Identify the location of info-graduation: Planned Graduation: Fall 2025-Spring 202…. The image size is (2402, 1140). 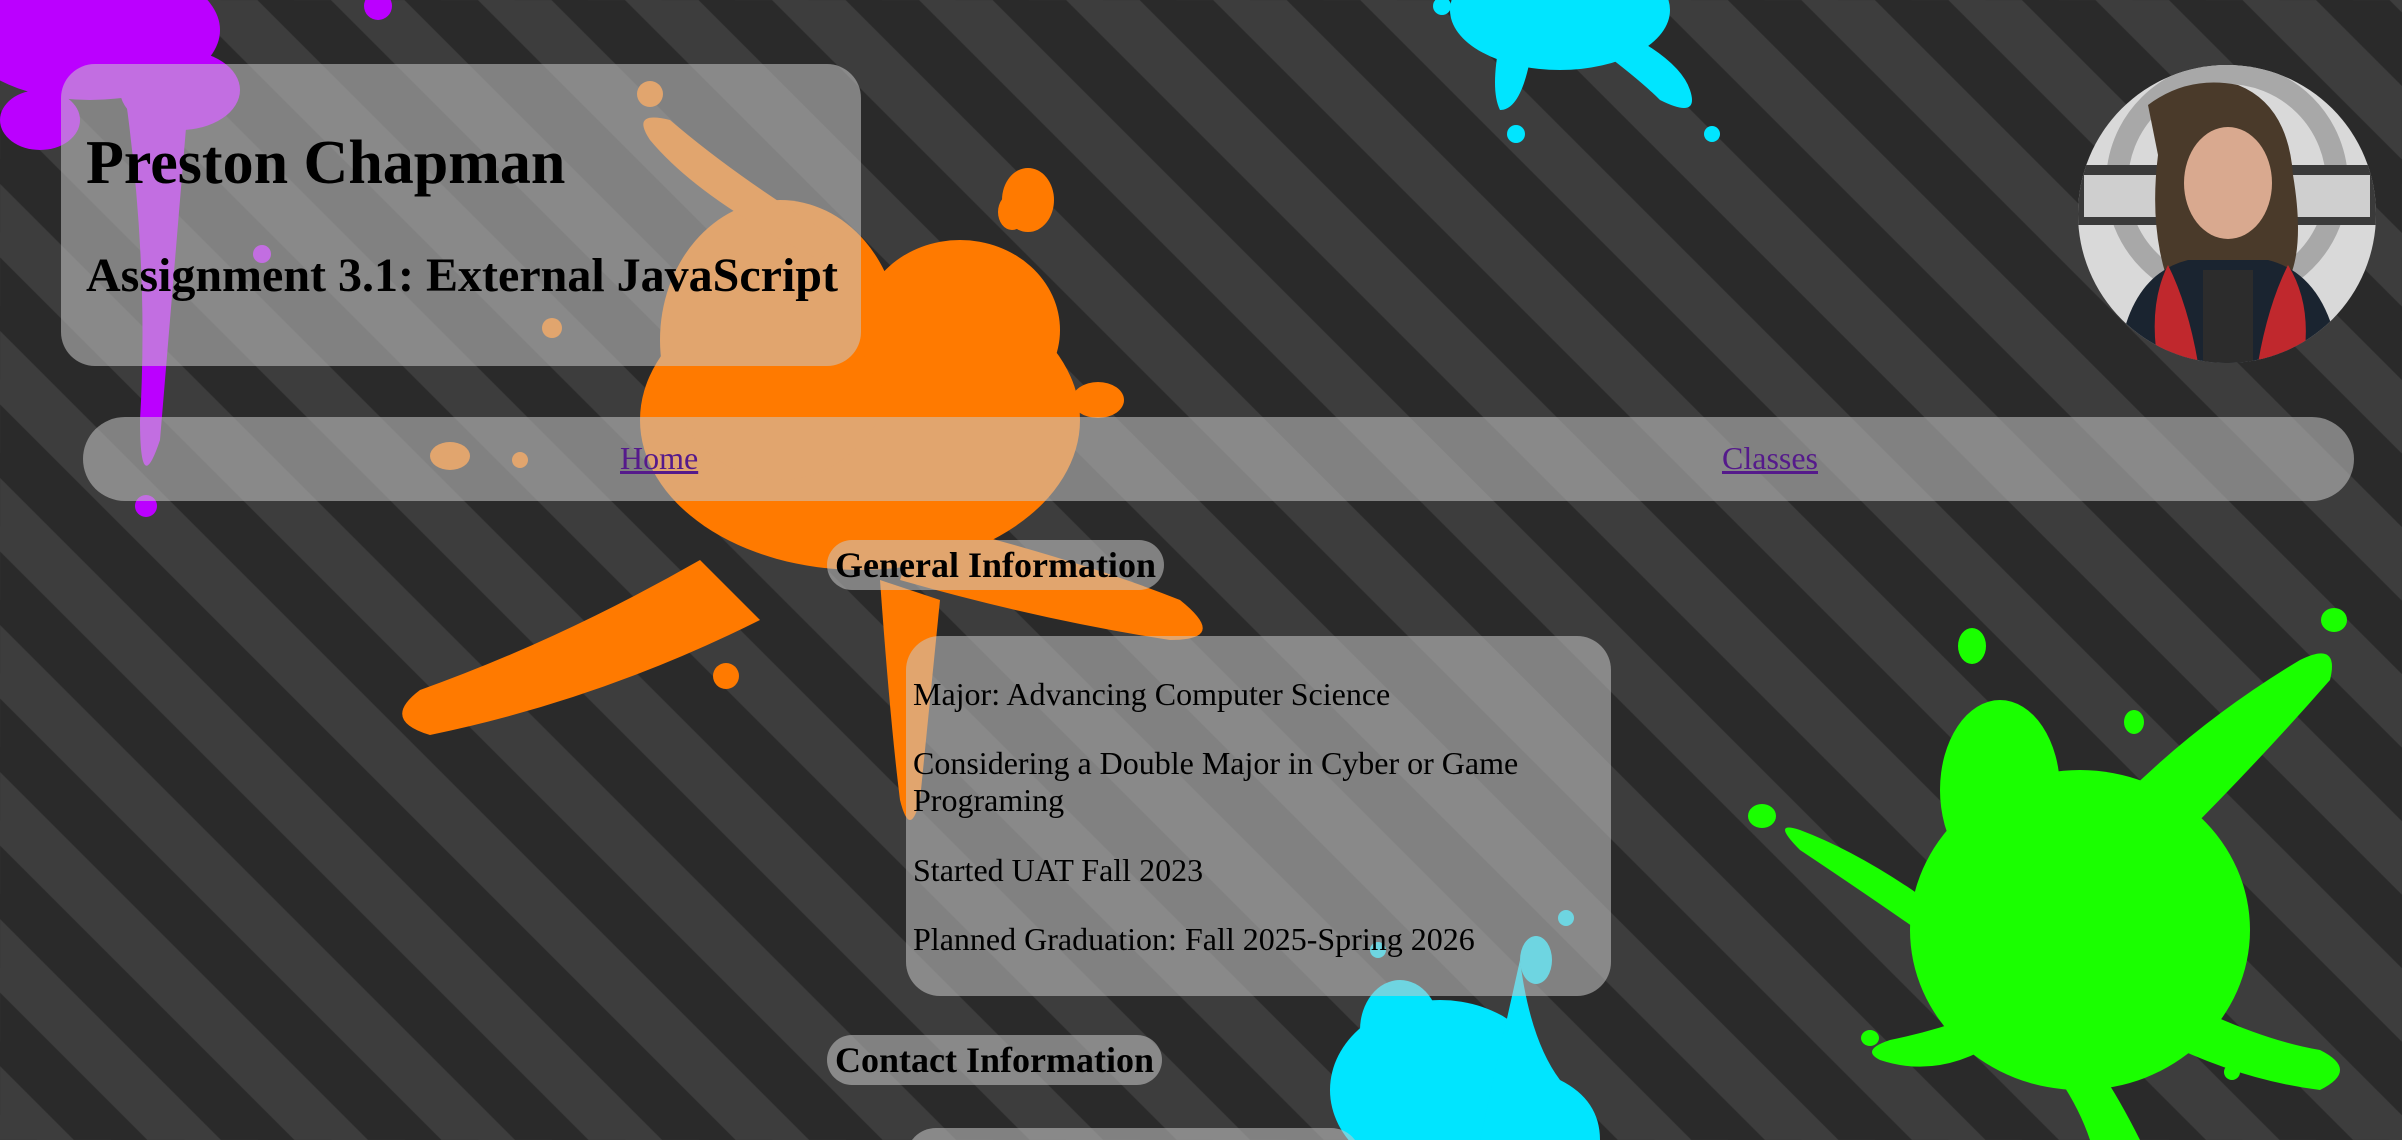
(1194, 939).